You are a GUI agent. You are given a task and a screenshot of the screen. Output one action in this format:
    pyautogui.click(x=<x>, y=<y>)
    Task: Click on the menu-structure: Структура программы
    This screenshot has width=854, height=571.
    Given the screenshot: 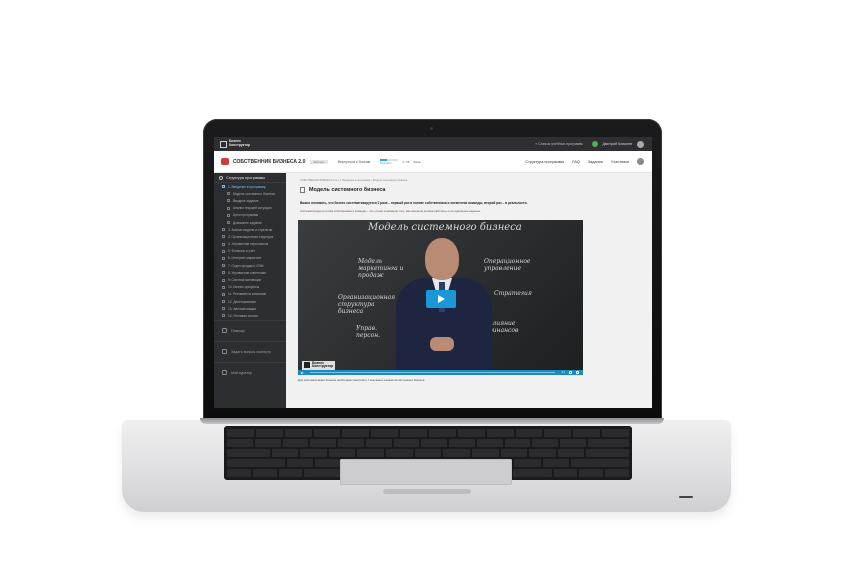 What is the action you would take?
    pyautogui.click(x=544, y=162)
    